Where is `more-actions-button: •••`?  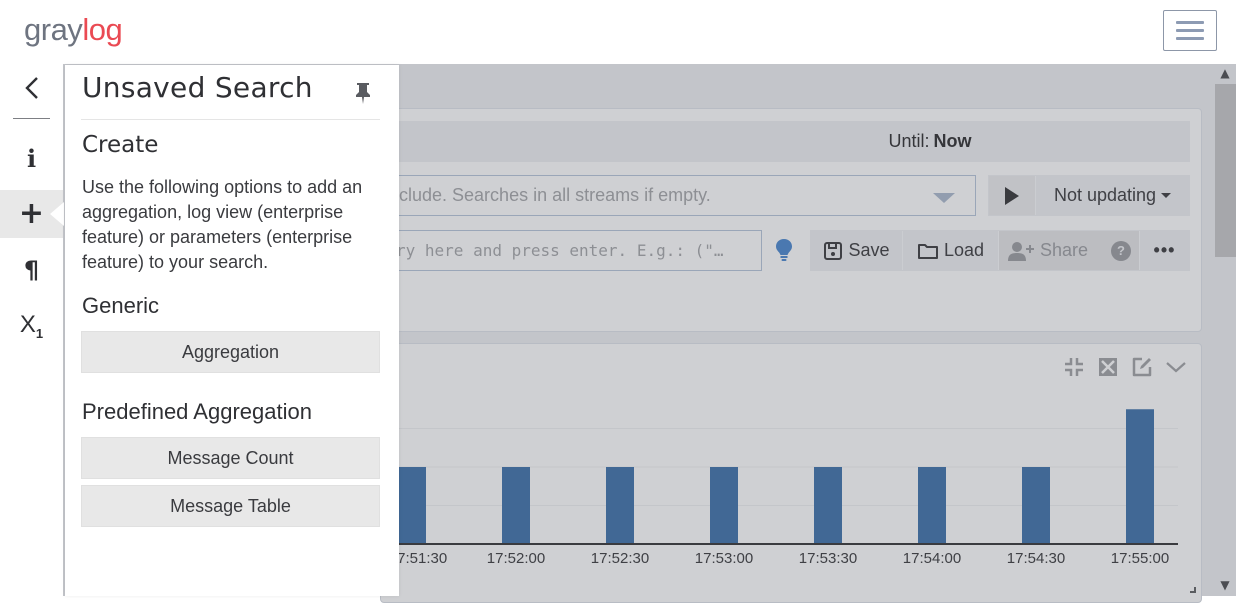
more-actions-button: ••• is located at coordinates (1164, 250).